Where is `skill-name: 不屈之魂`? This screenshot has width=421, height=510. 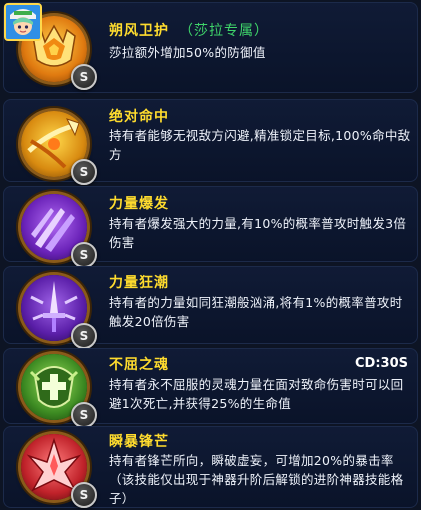 skill-name: 不屈之魂 is located at coordinates (139, 365).